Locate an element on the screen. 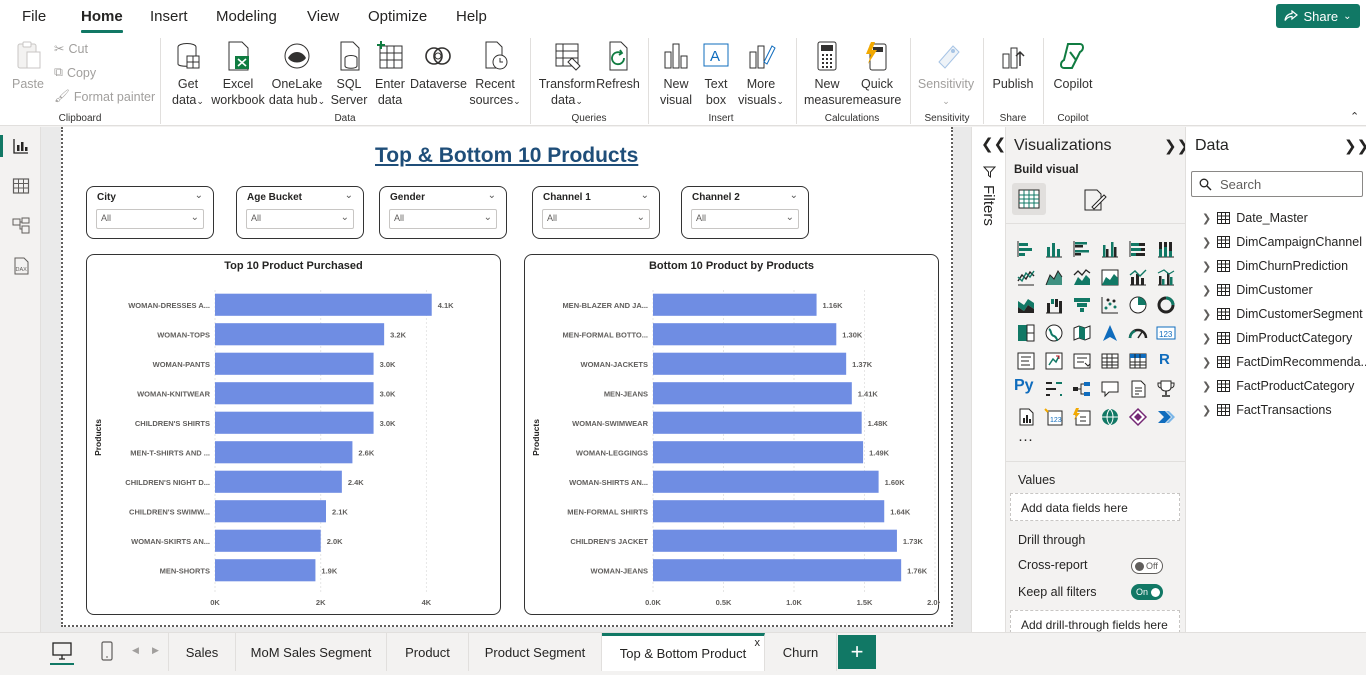  scroll-left-icon: ◀ is located at coordinates (135, 650).